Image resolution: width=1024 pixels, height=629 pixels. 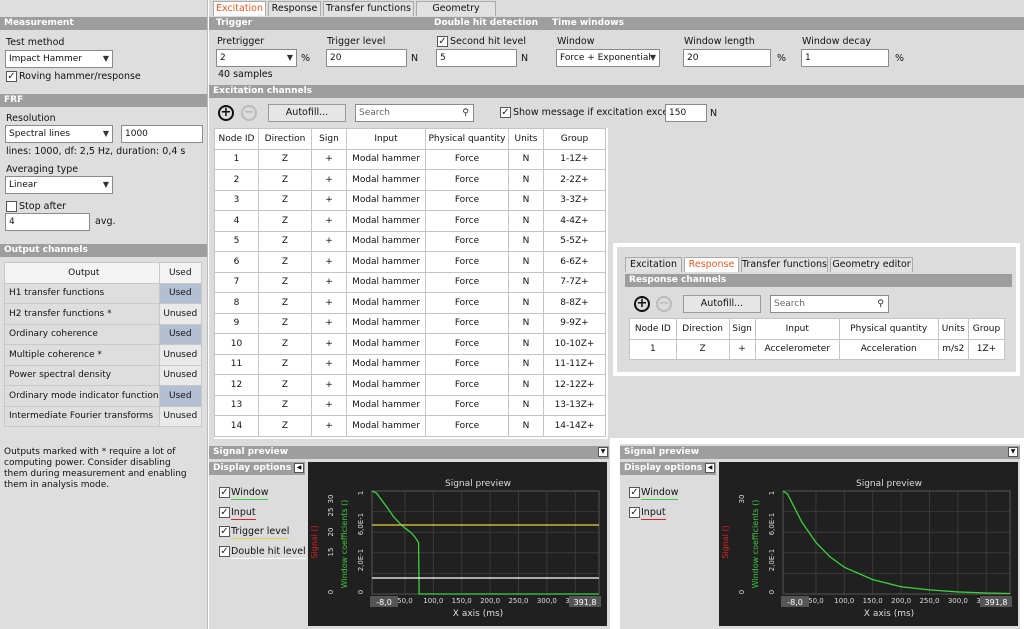 What do you see at coordinates (653, 329) in the screenshot?
I see `col-node-id: Node ID` at bounding box center [653, 329].